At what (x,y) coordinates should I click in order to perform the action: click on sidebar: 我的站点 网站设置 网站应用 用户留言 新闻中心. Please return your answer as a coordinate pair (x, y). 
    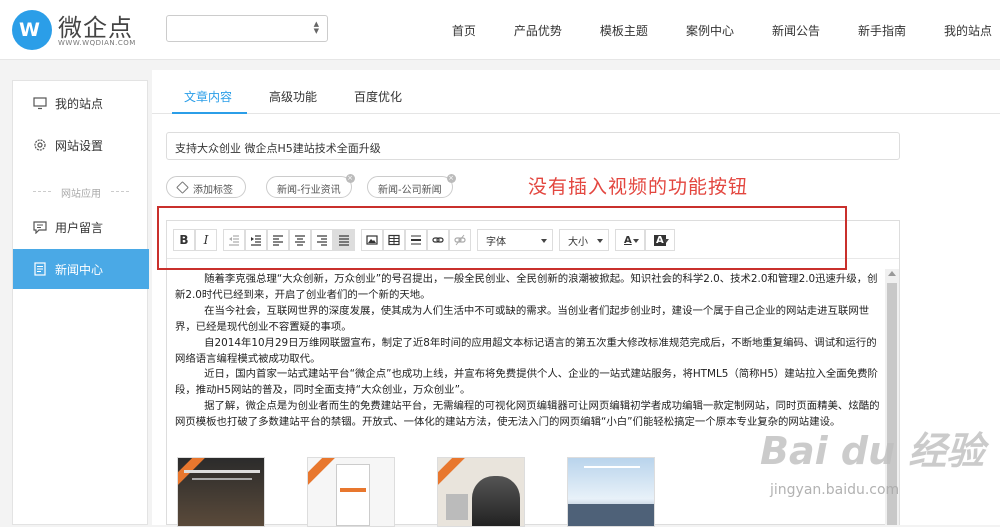
    Looking at the image, I should click on (80, 302).